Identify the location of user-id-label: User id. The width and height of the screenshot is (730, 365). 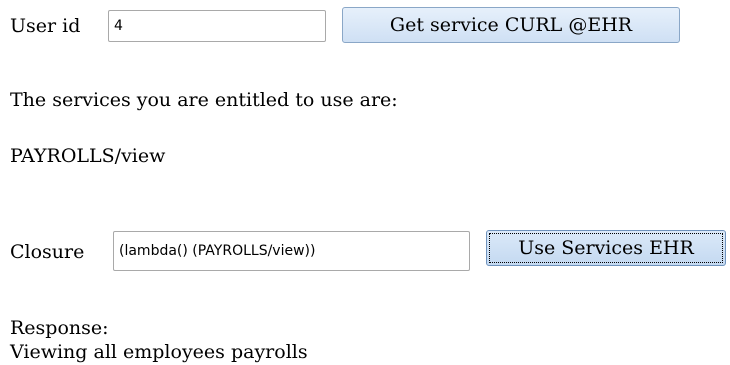
(45, 26).